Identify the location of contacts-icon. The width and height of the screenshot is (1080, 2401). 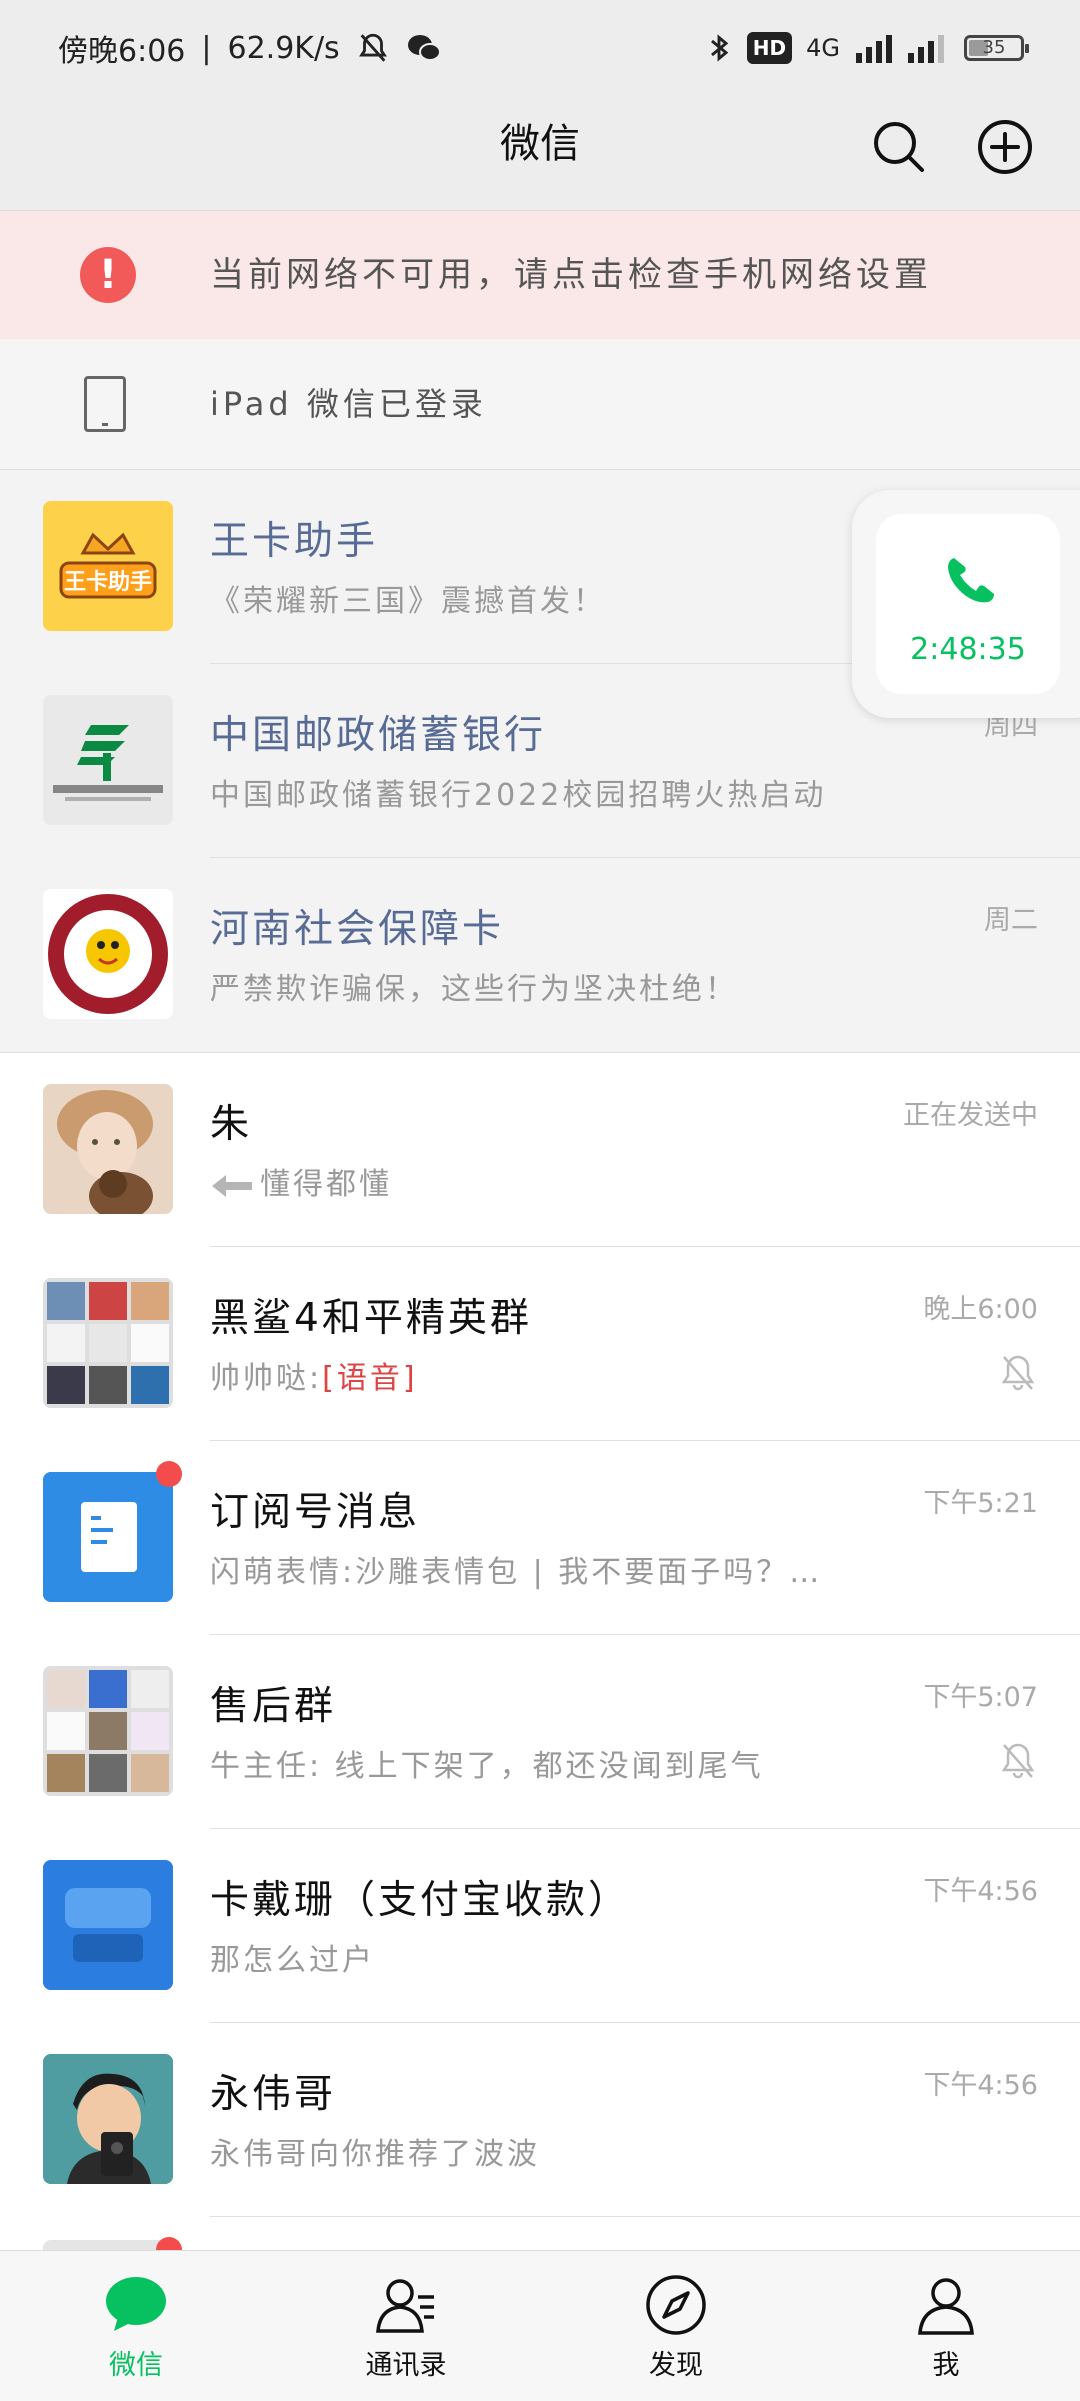
(405, 2306).